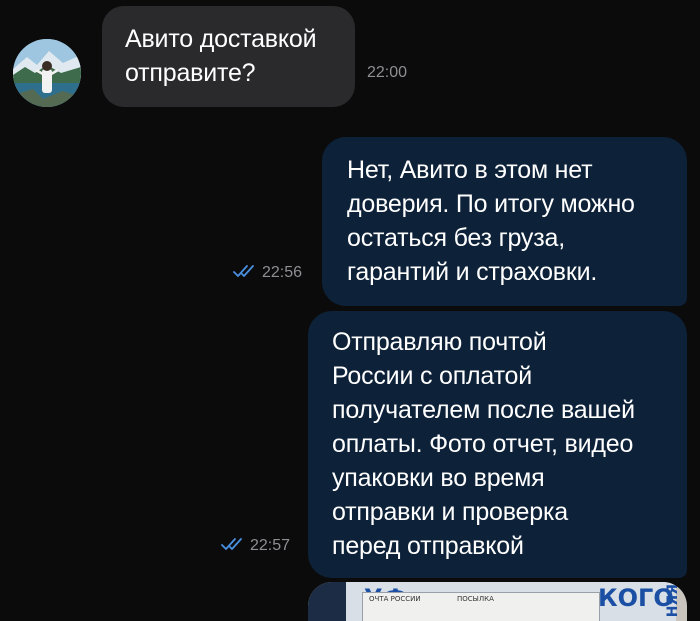 The width and height of the screenshot is (700, 621). What do you see at coordinates (439, 342) in the screenshot?
I see `message-text-line: Отправляю почтой` at bounding box center [439, 342].